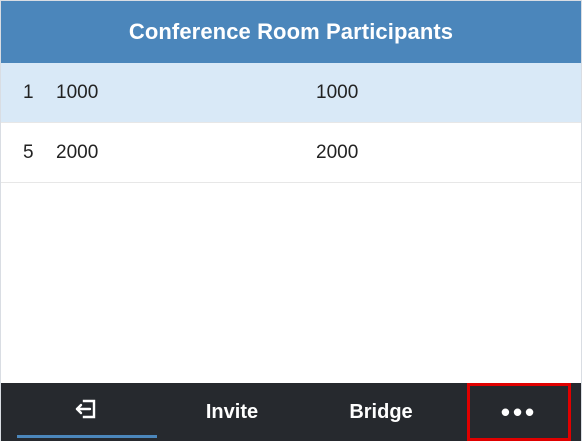 This screenshot has width=582, height=441. What do you see at coordinates (291, 32) in the screenshot?
I see `page-title: Conference Room Participants` at bounding box center [291, 32].